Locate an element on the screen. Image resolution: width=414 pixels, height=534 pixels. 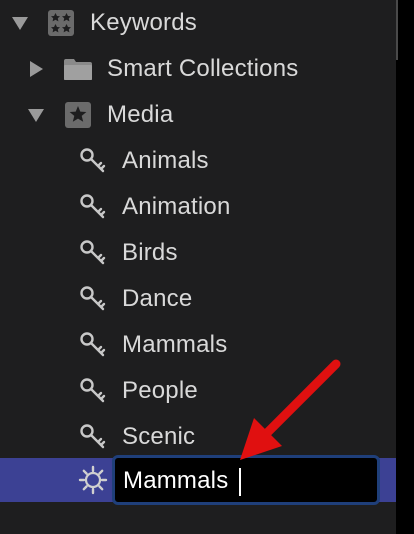
keyword-label: People is located at coordinates (160, 390).